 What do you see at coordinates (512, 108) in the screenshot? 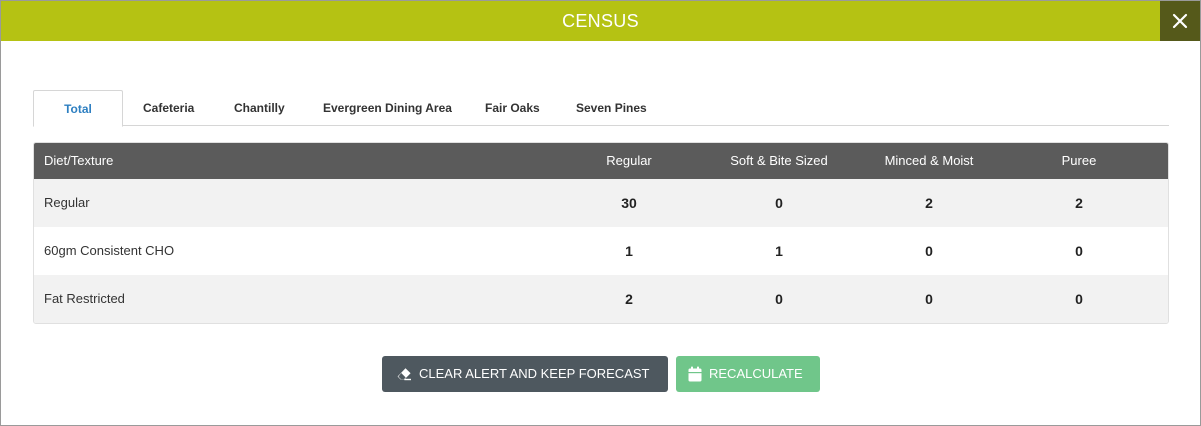
I see `tab-fair-oaks: Fair Oaks` at bounding box center [512, 108].